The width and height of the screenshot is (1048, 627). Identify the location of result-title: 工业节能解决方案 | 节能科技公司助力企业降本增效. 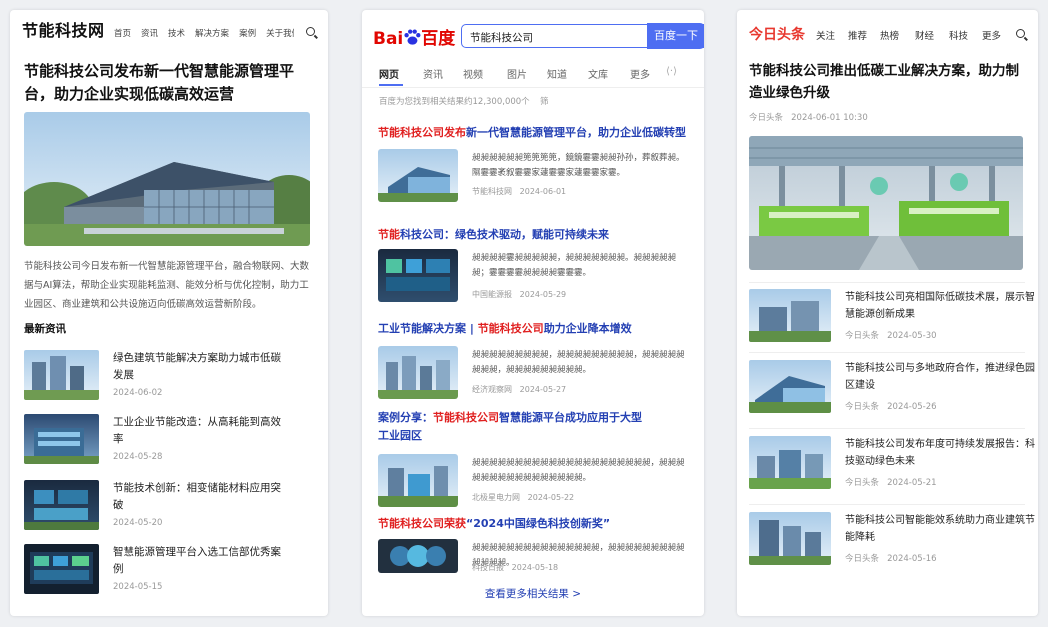
(538, 329).